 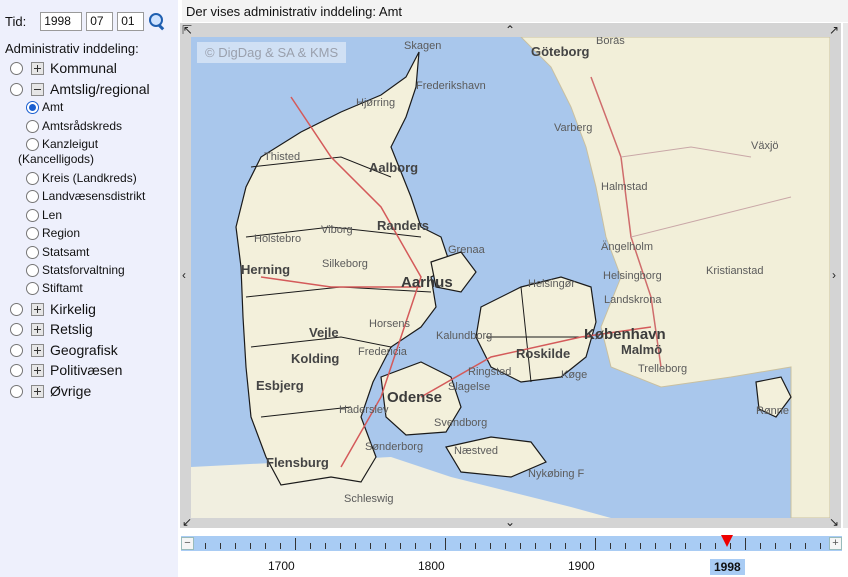 What do you see at coordinates (632, 276) in the screenshot?
I see `map-label-helsingborg: Helsingborg` at bounding box center [632, 276].